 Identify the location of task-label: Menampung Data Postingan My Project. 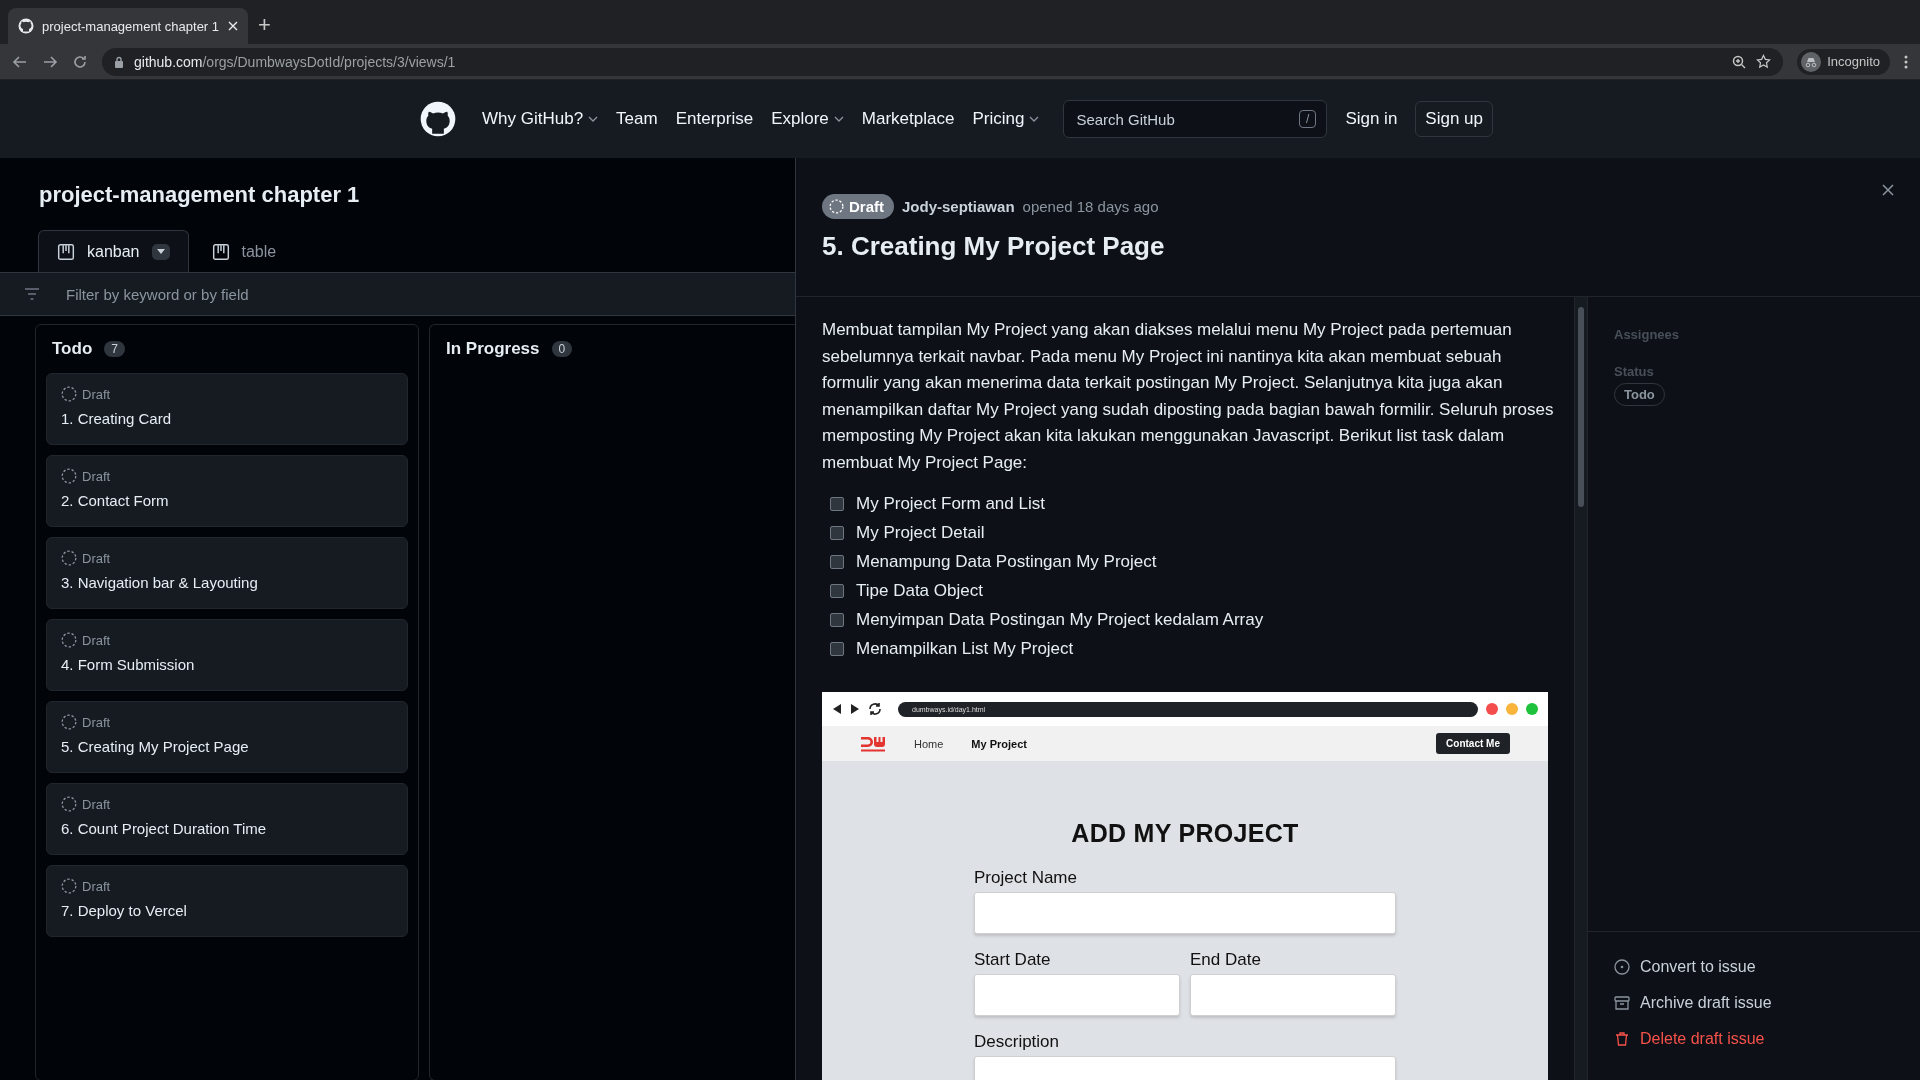
(1006, 562).